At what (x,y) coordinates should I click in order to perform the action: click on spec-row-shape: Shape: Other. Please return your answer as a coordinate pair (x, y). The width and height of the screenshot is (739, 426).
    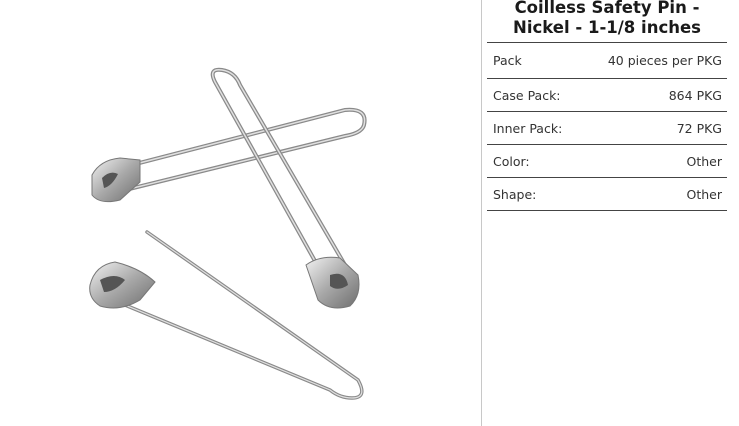
    Looking at the image, I should click on (607, 194).